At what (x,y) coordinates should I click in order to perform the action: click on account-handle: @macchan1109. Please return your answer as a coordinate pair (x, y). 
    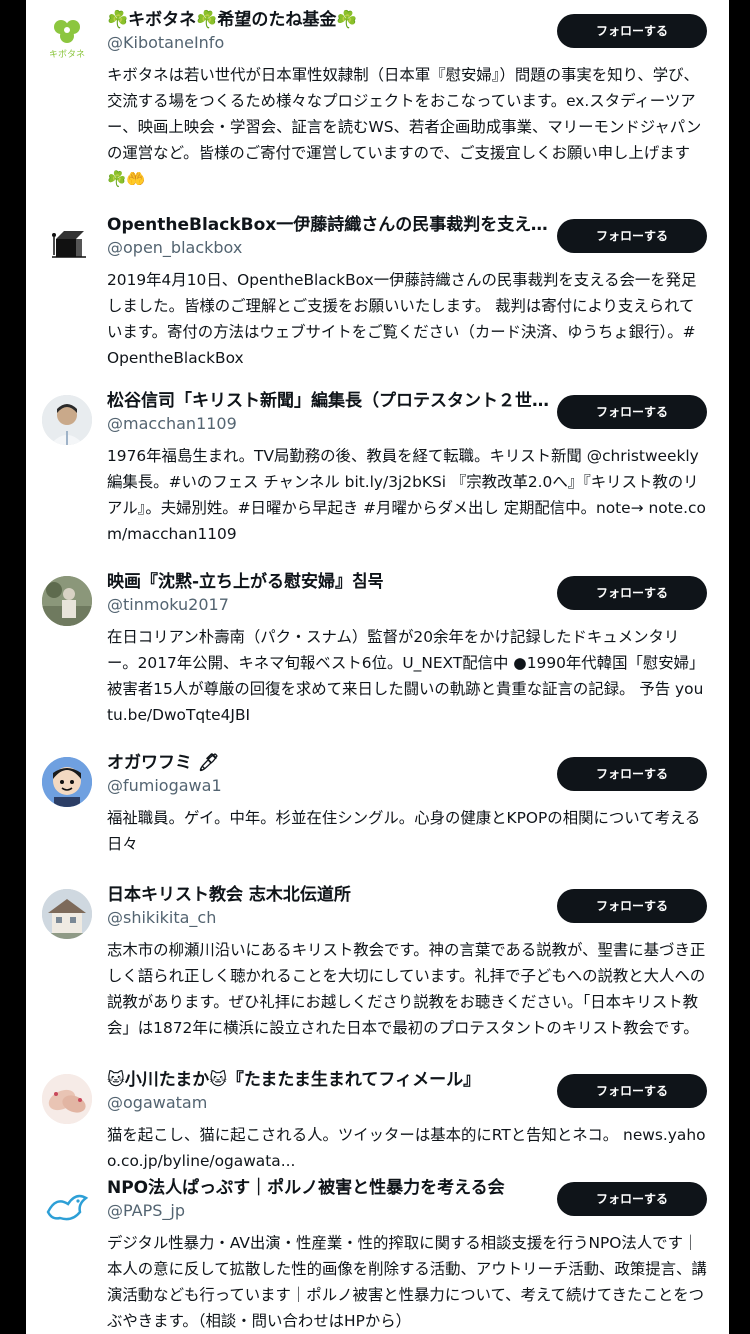
    Looking at the image, I should click on (172, 423).